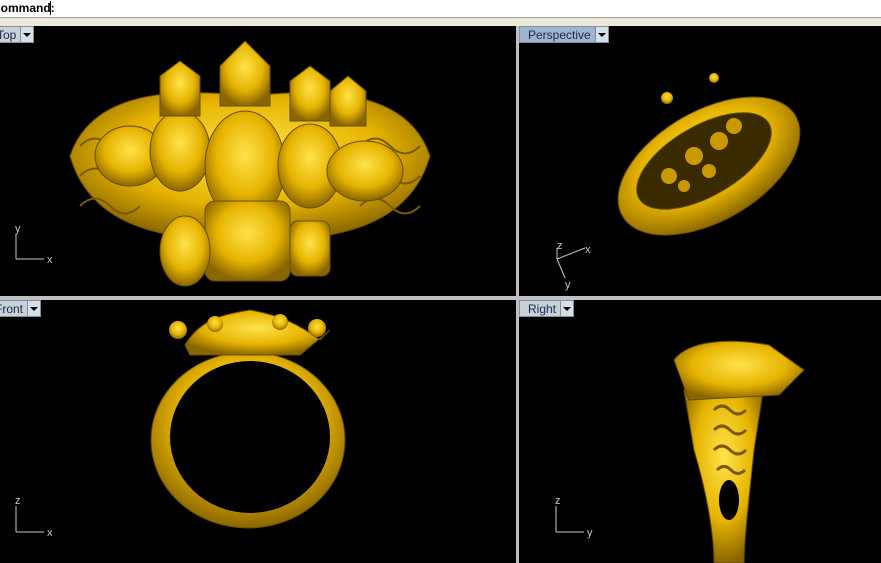  Describe the element at coordinates (517, 294) in the screenshot. I see `viewport-splitter-vertical` at that location.